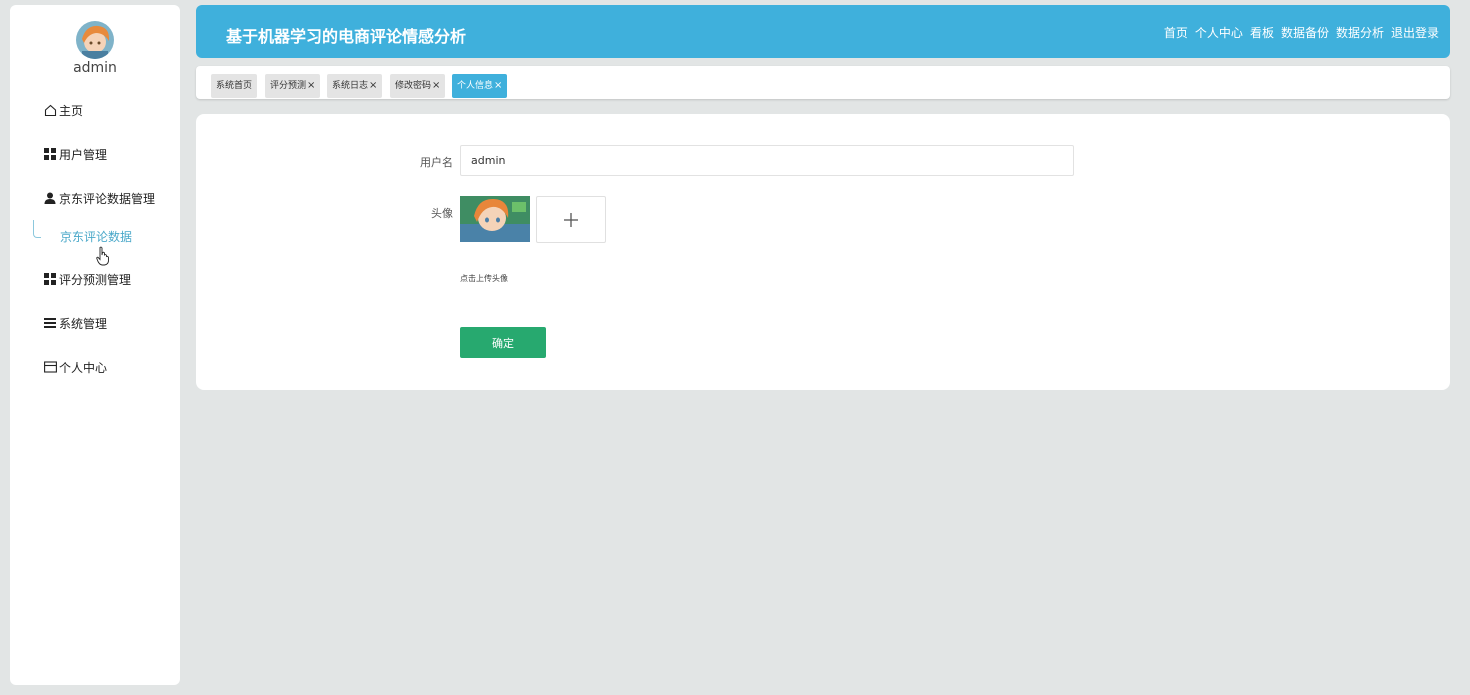 The image size is (1470, 695). What do you see at coordinates (1176, 32) in the screenshot?
I see `nav-home: 首页` at bounding box center [1176, 32].